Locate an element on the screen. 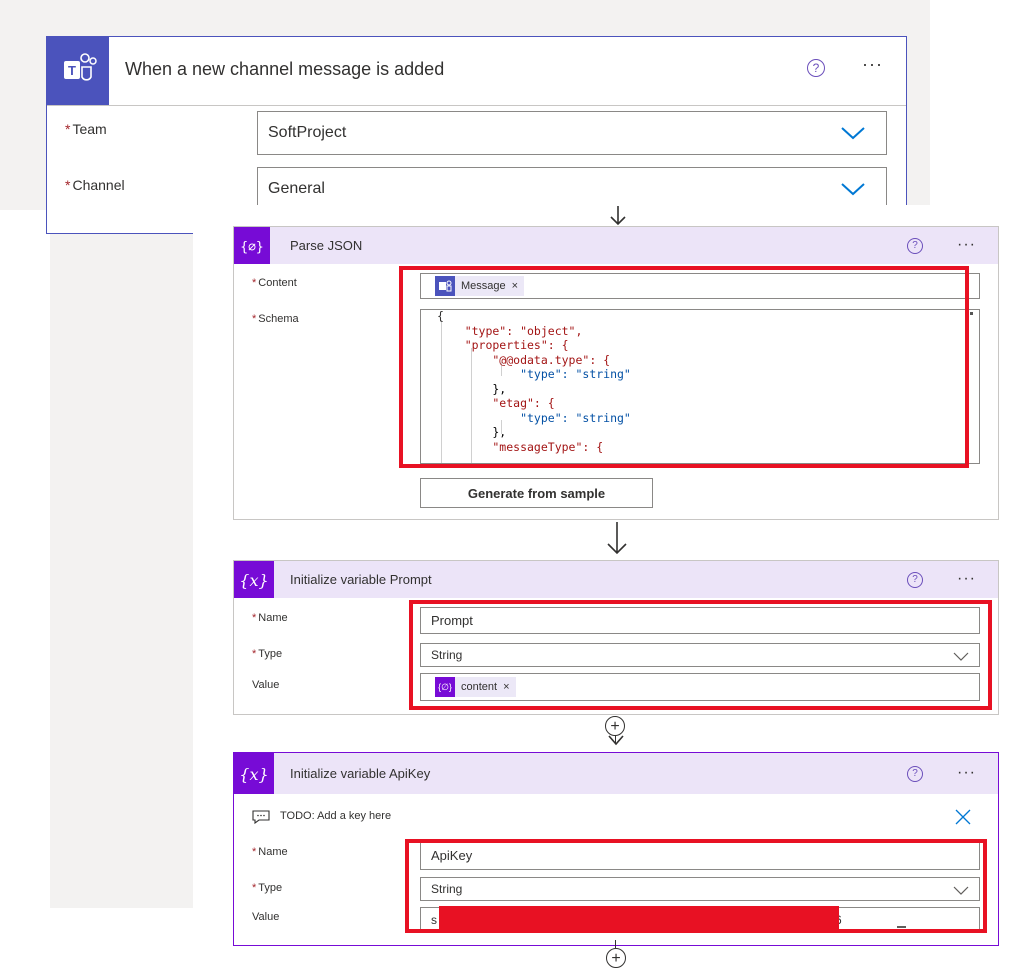 This screenshot has height=968, width=1033. team-value: SoftProject is located at coordinates (307, 132).